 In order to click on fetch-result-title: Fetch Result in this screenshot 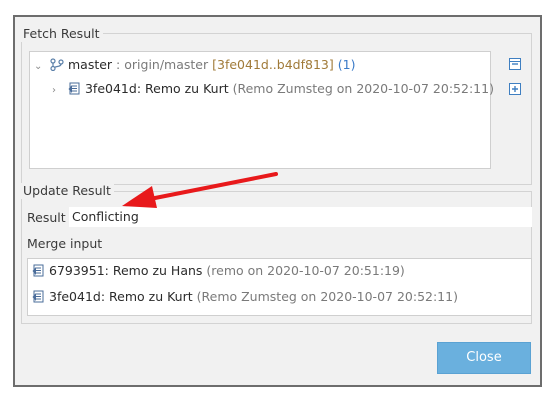, I will do `click(62, 34)`.